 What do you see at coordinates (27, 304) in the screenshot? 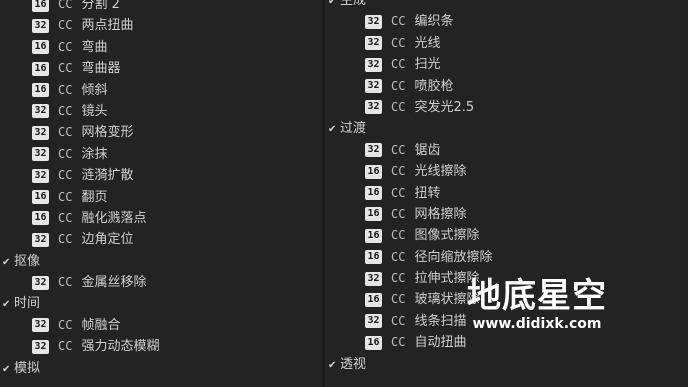
I see `effect-category-label: 时间` at bounding box center [27, 304].